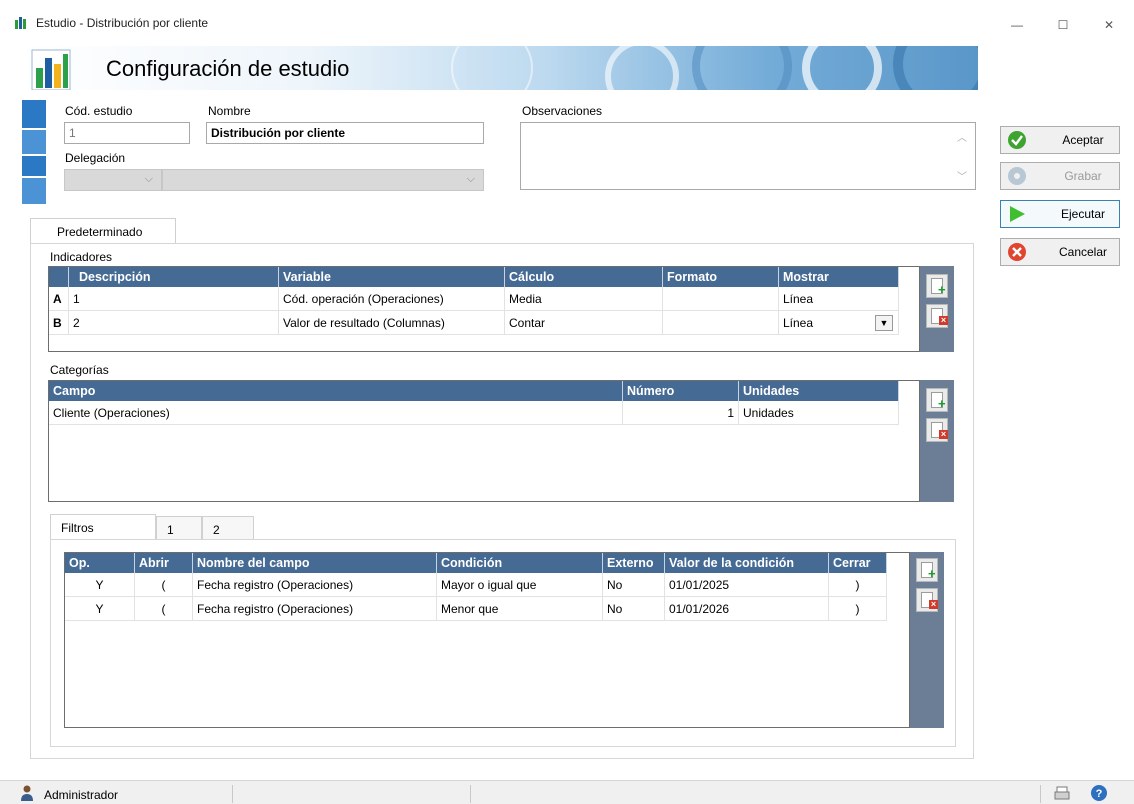  What do you see at coordinates (747, 563) in the screenshot?
I see `col-valor-condicion: Valor de la condición` at bounding box center [747, 563].